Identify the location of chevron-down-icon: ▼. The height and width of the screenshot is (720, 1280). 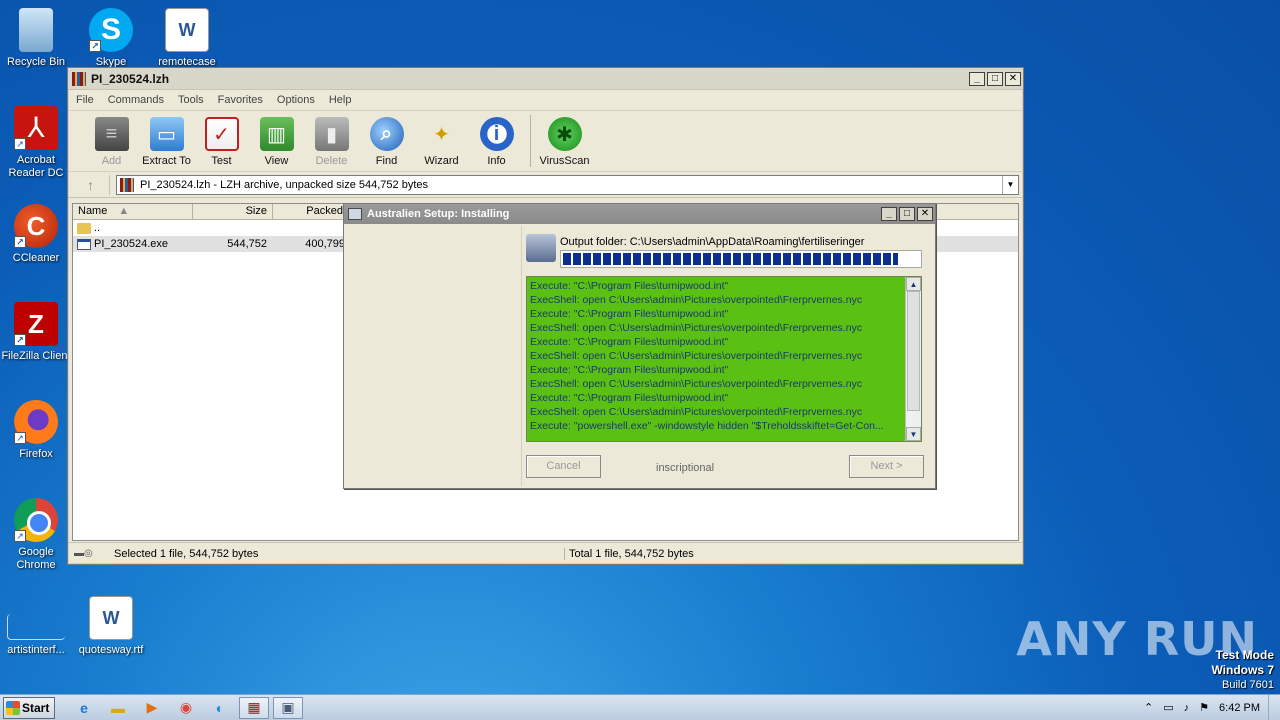
(1010, 184).